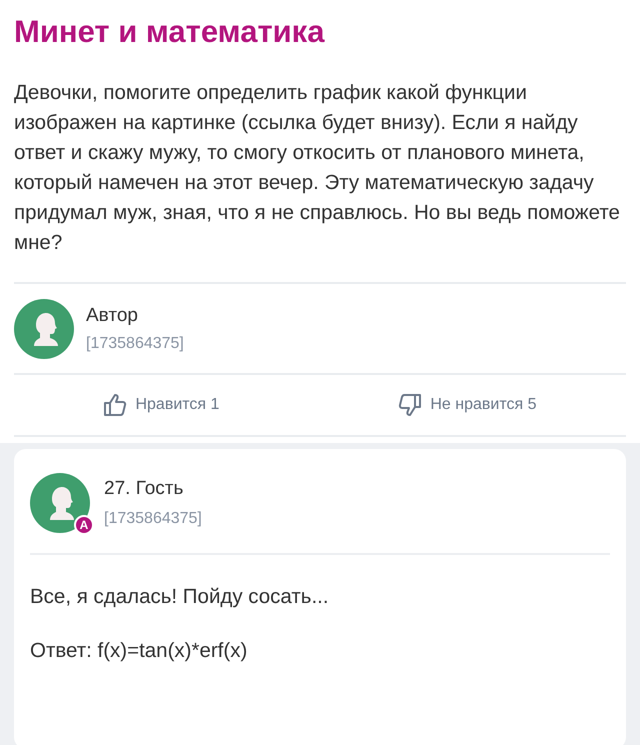  Describe the element at coordinates (467, 405) in the screenshot. I see `dislike-button: Не нравится 5` at that location.